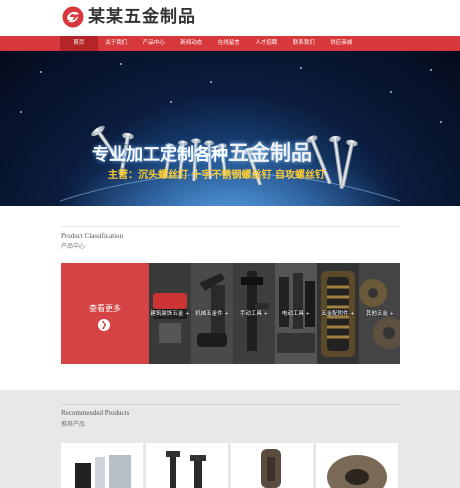 This screenshot has height=488, width=460. I want to click on category-tile-hand-tools: 手动工具 +, so click(254, 313).